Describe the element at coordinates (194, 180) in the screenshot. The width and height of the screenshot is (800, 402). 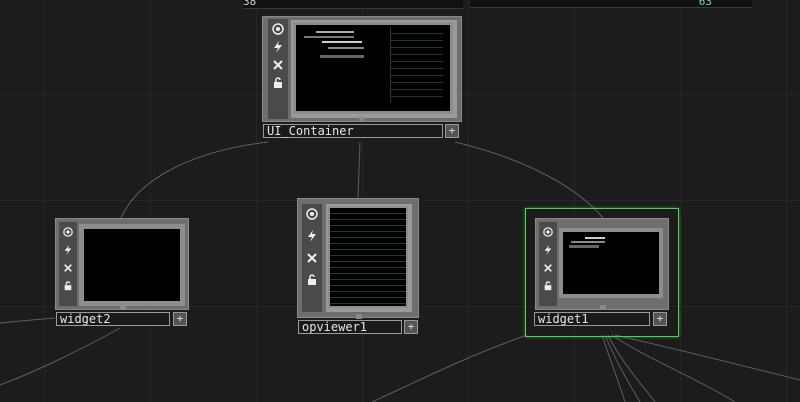
I see `wire-container-widget2` at that location.